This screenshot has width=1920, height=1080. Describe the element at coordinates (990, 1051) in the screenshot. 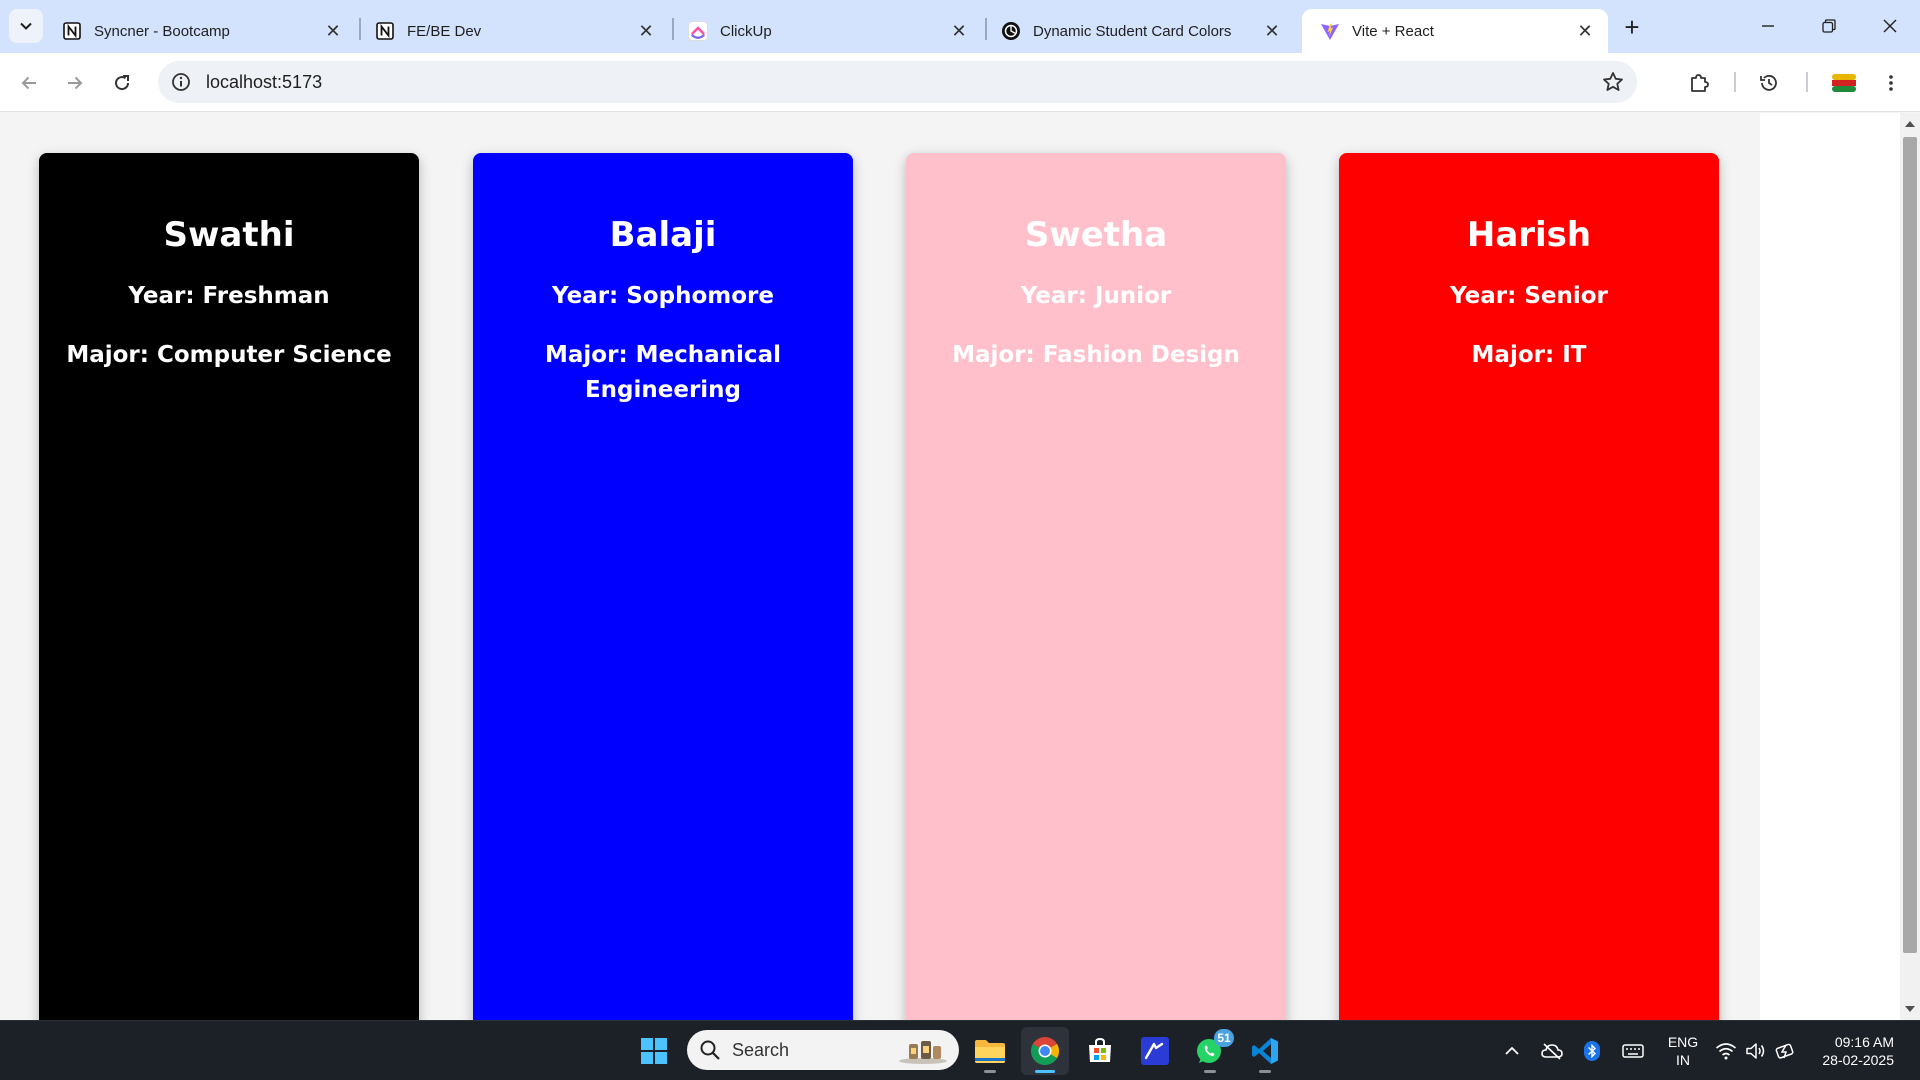

I see `file-explorer-button` at that location.